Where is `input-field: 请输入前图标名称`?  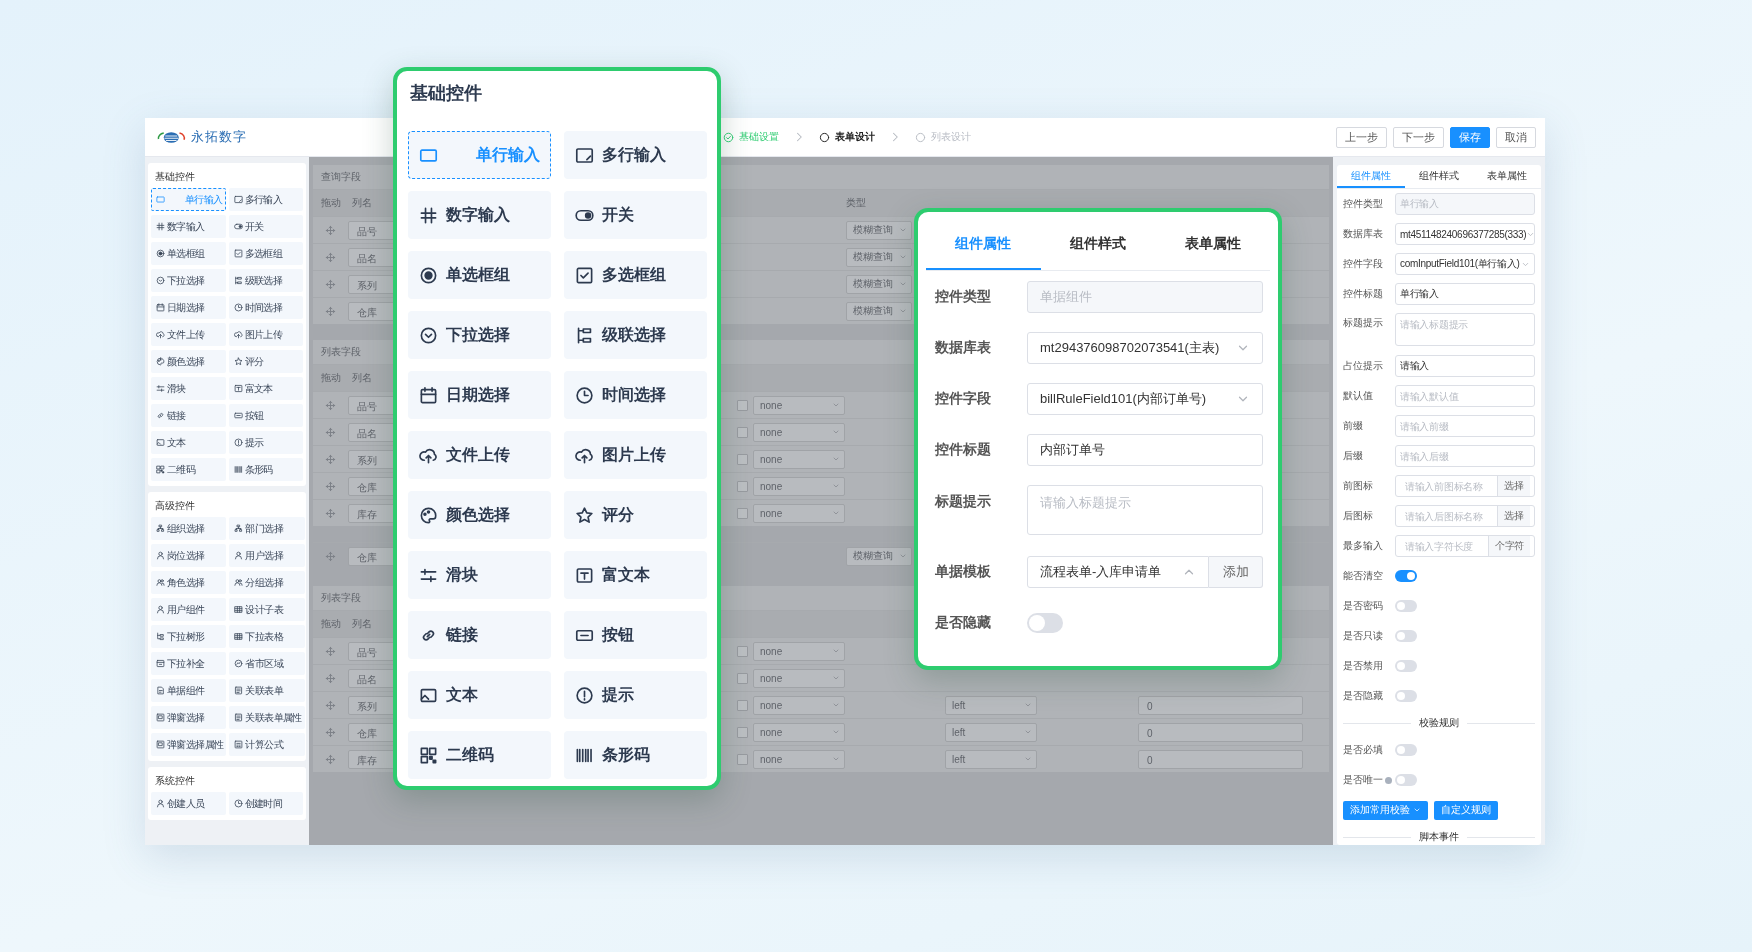 input-field: 请输入前图标名称 is located at coordinates (1448, 486).